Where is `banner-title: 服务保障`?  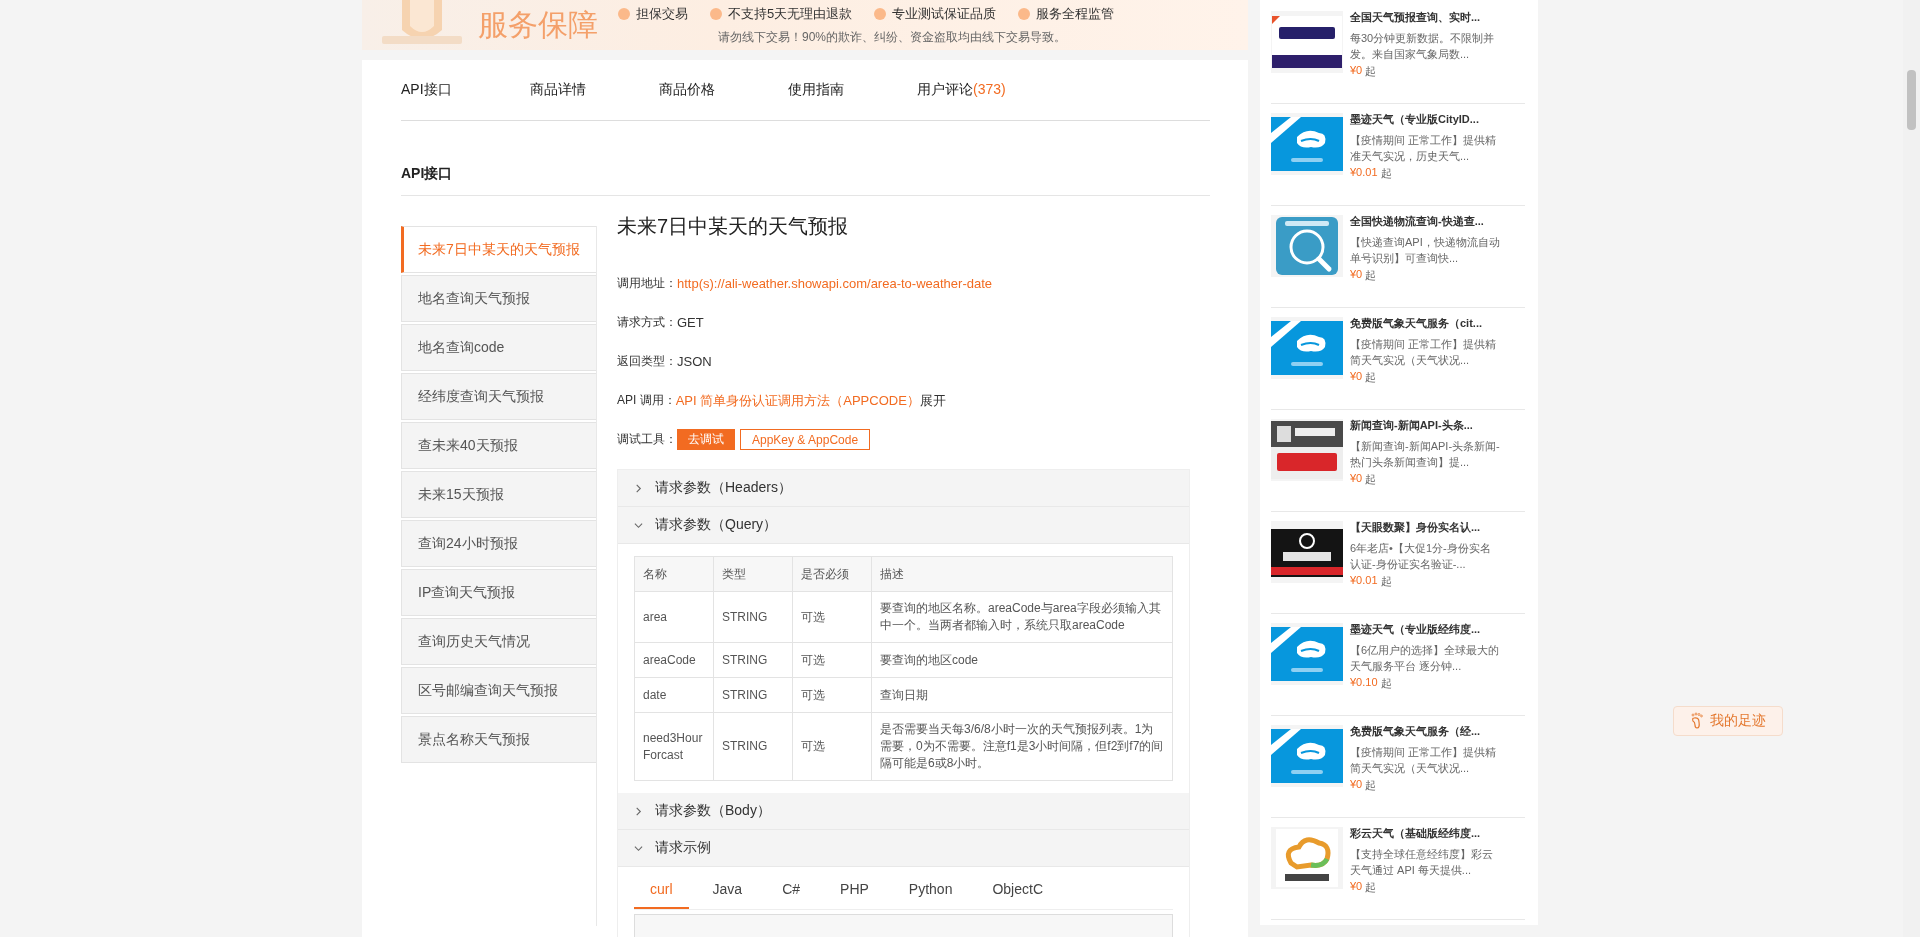 banner-title: 服务保障 is located at coordinates (538, 25).